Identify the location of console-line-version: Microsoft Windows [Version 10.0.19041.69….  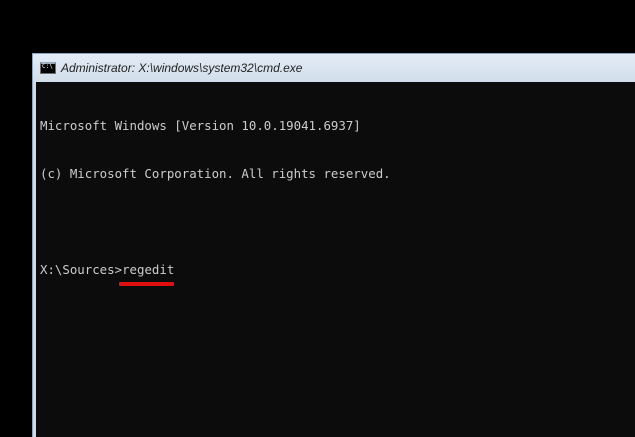
(200, 125).